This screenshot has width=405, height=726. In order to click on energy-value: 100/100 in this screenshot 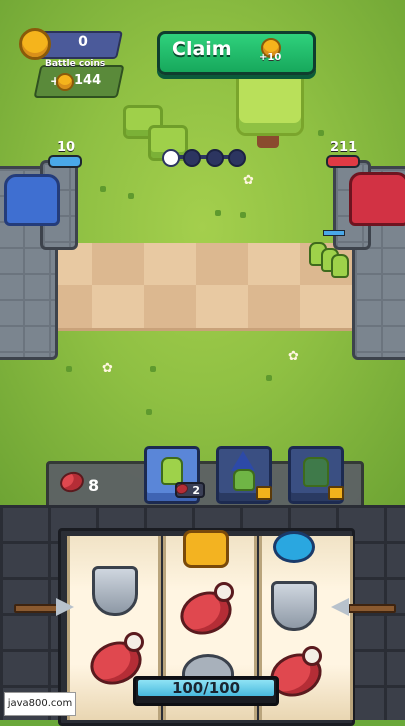, I will do `click(206, 688)`.